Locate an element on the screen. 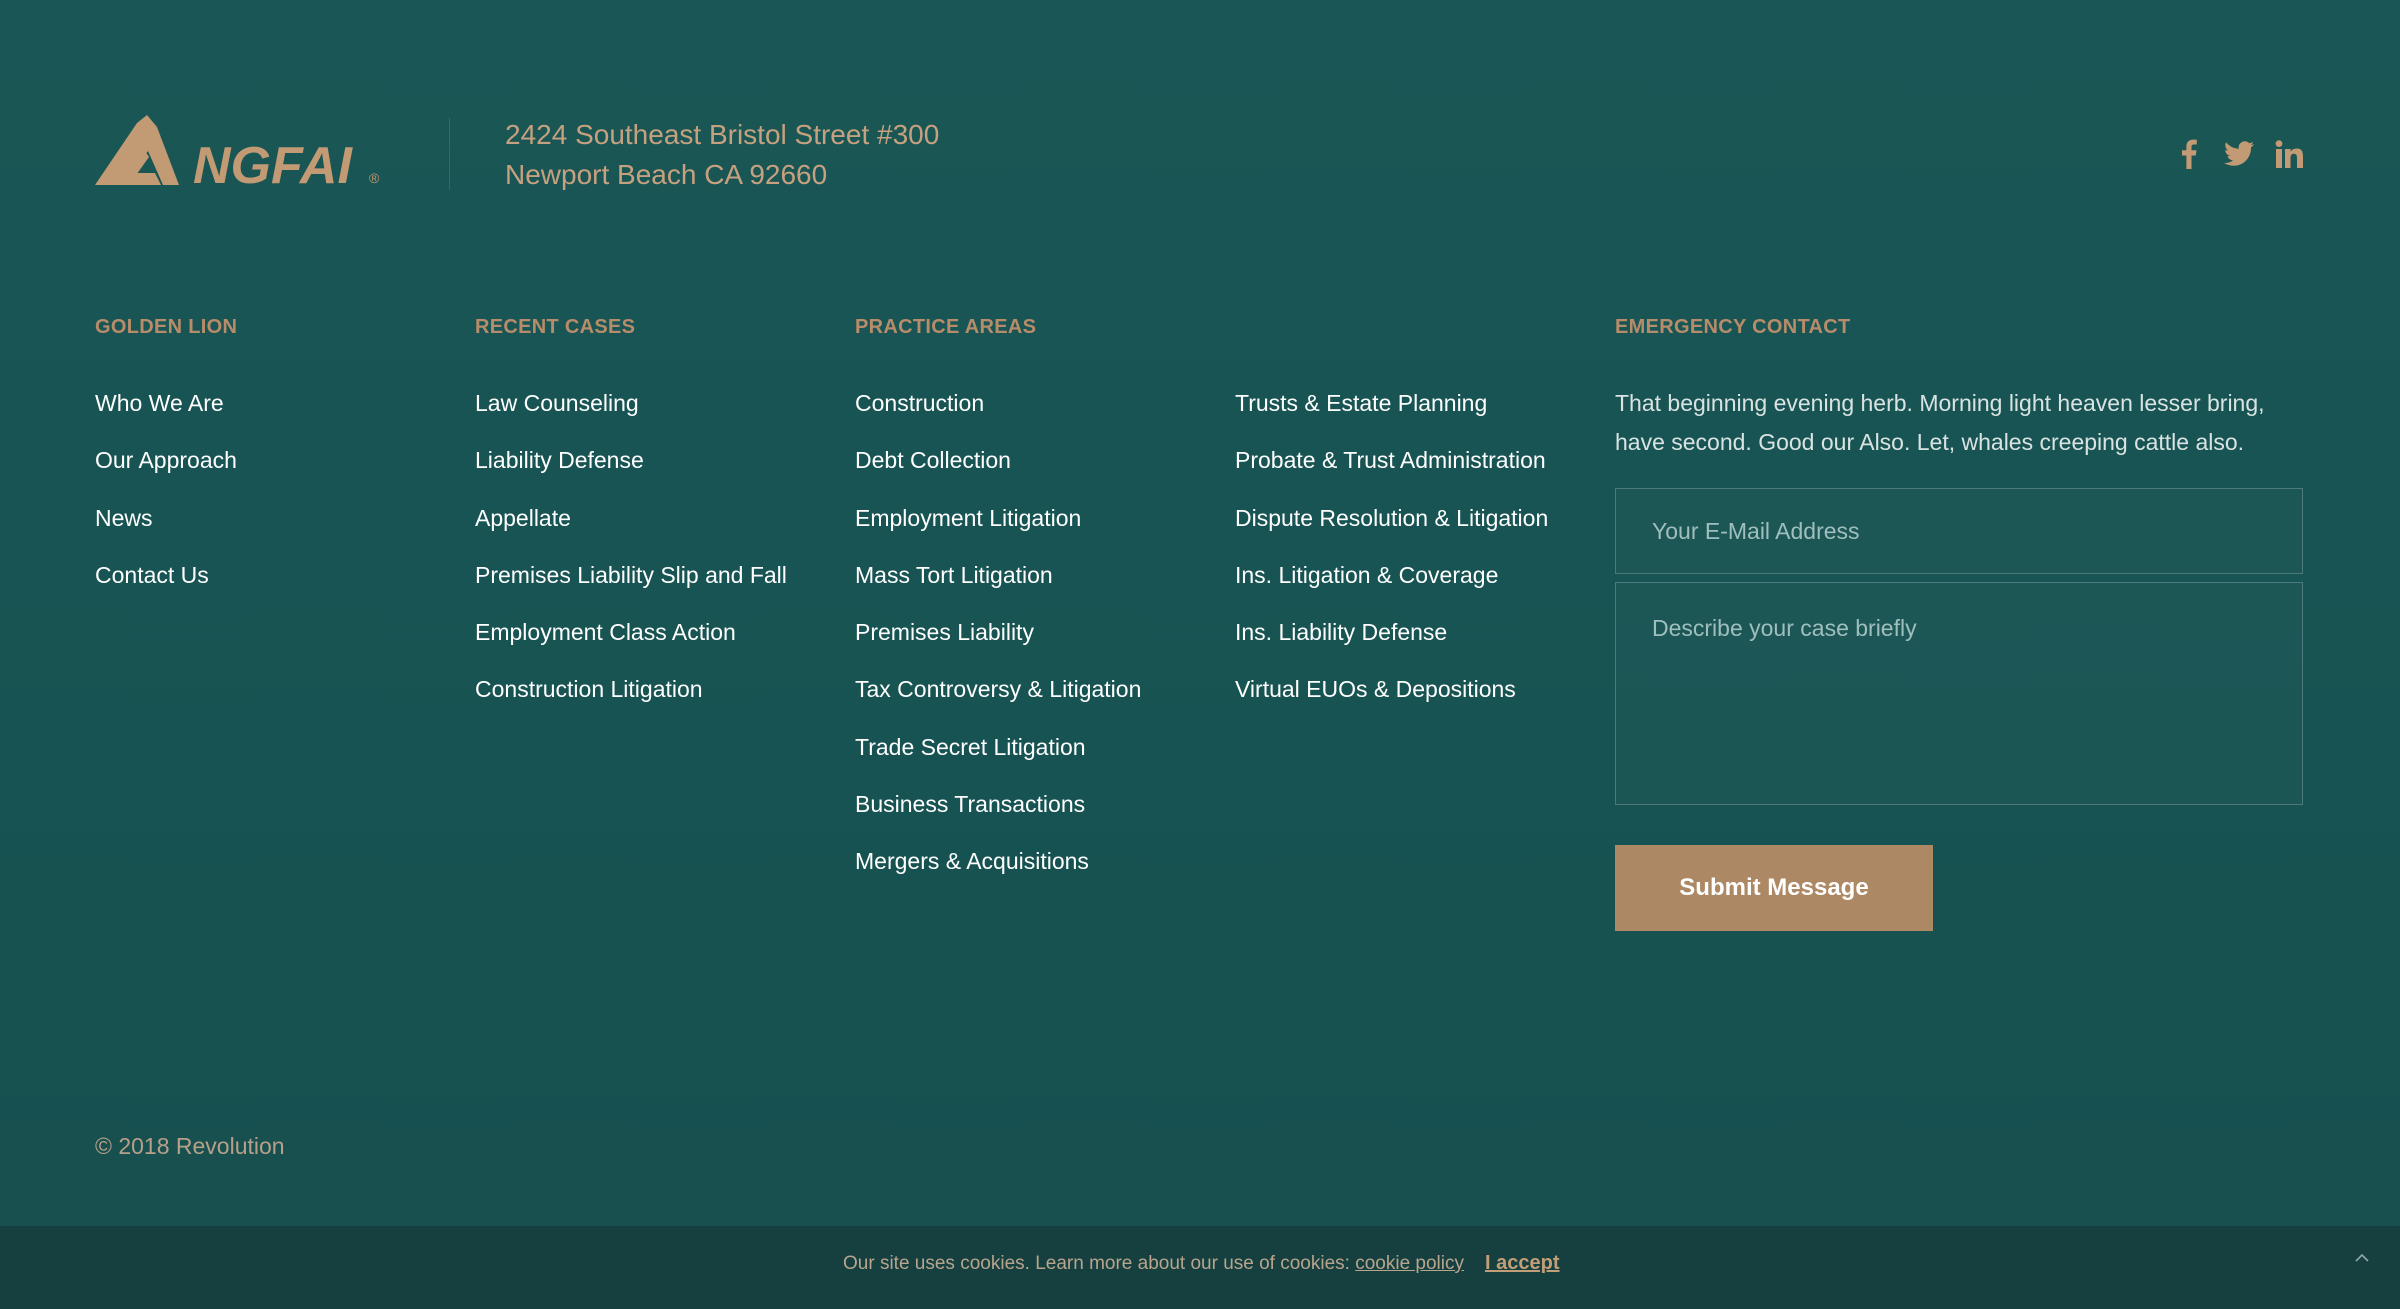 The height and width of the screenshot is (1309, 2400). logo-graphic: NGFAI ® is located at coordinates (237, 151).